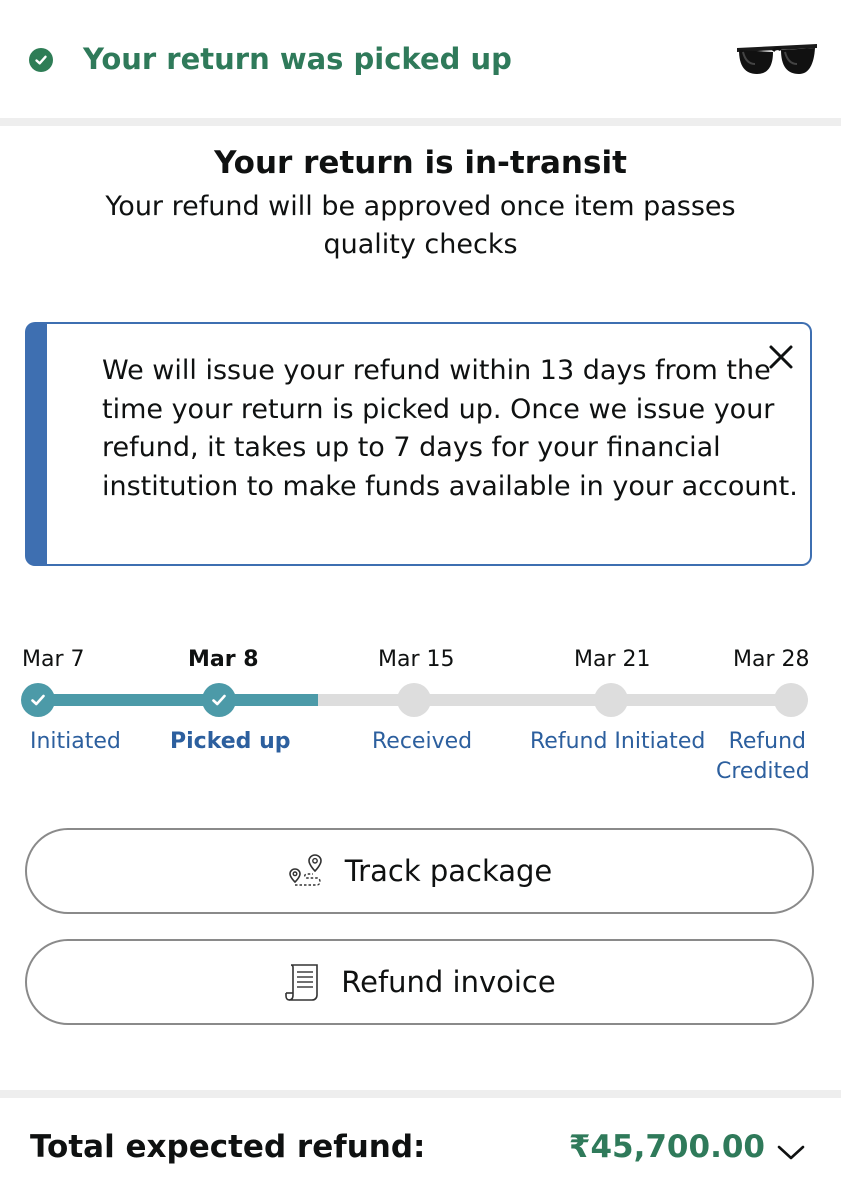 The height and width of the screenshot is (1200, 841). Describe the element at coordinates (420, 163) in the screenshot. I see `page-title: Your return is in-transit` at that location.